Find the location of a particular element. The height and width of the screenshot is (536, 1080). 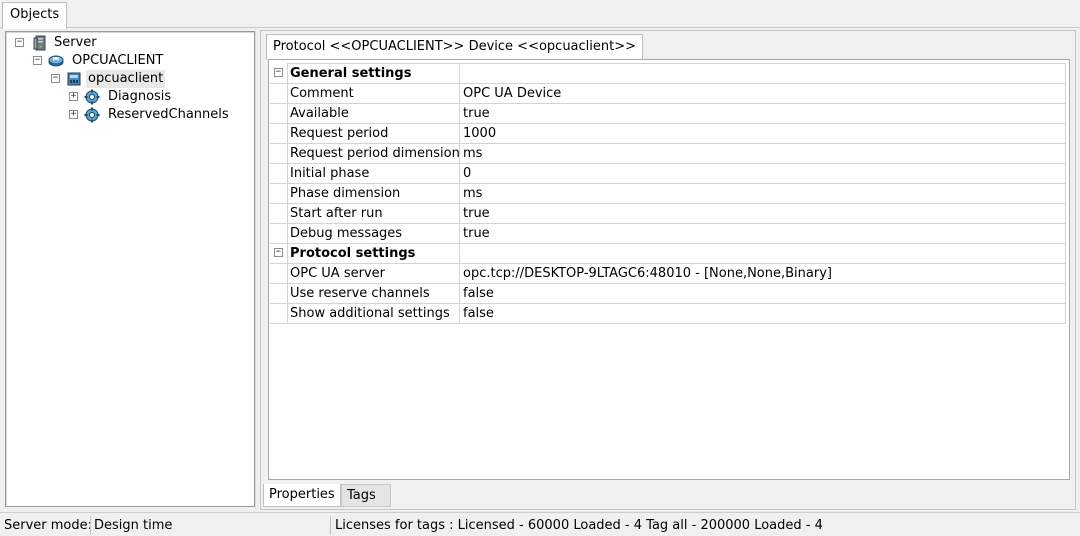

tree-node-label: opcuaclient is located at coordinates (126, 79).